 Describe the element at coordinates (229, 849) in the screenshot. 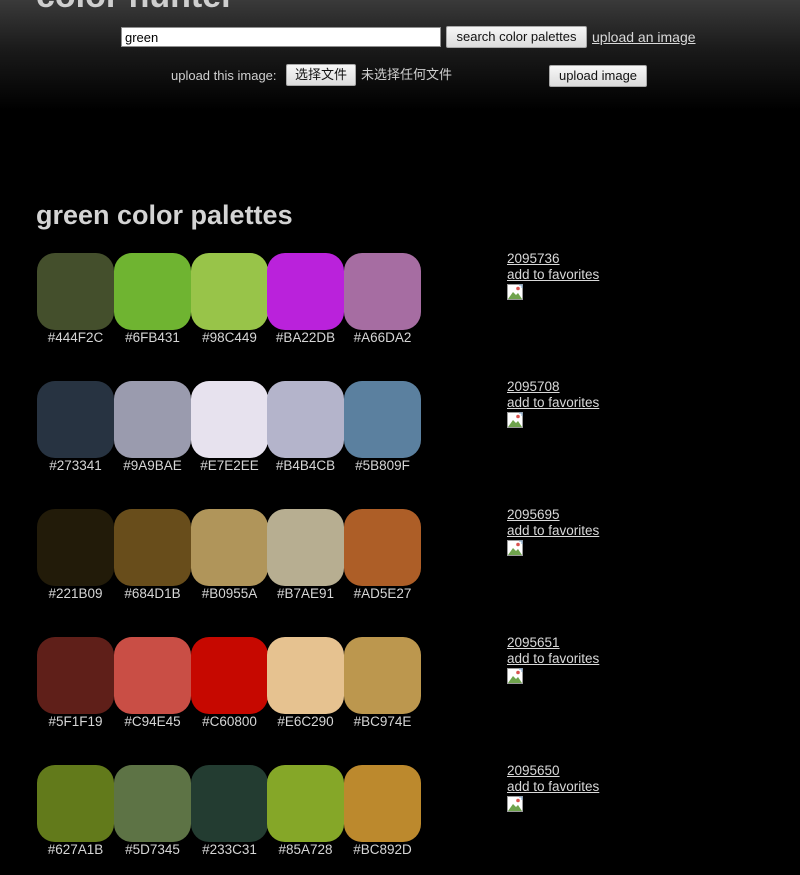

I see `color-hex-label: #233C31` at that location.